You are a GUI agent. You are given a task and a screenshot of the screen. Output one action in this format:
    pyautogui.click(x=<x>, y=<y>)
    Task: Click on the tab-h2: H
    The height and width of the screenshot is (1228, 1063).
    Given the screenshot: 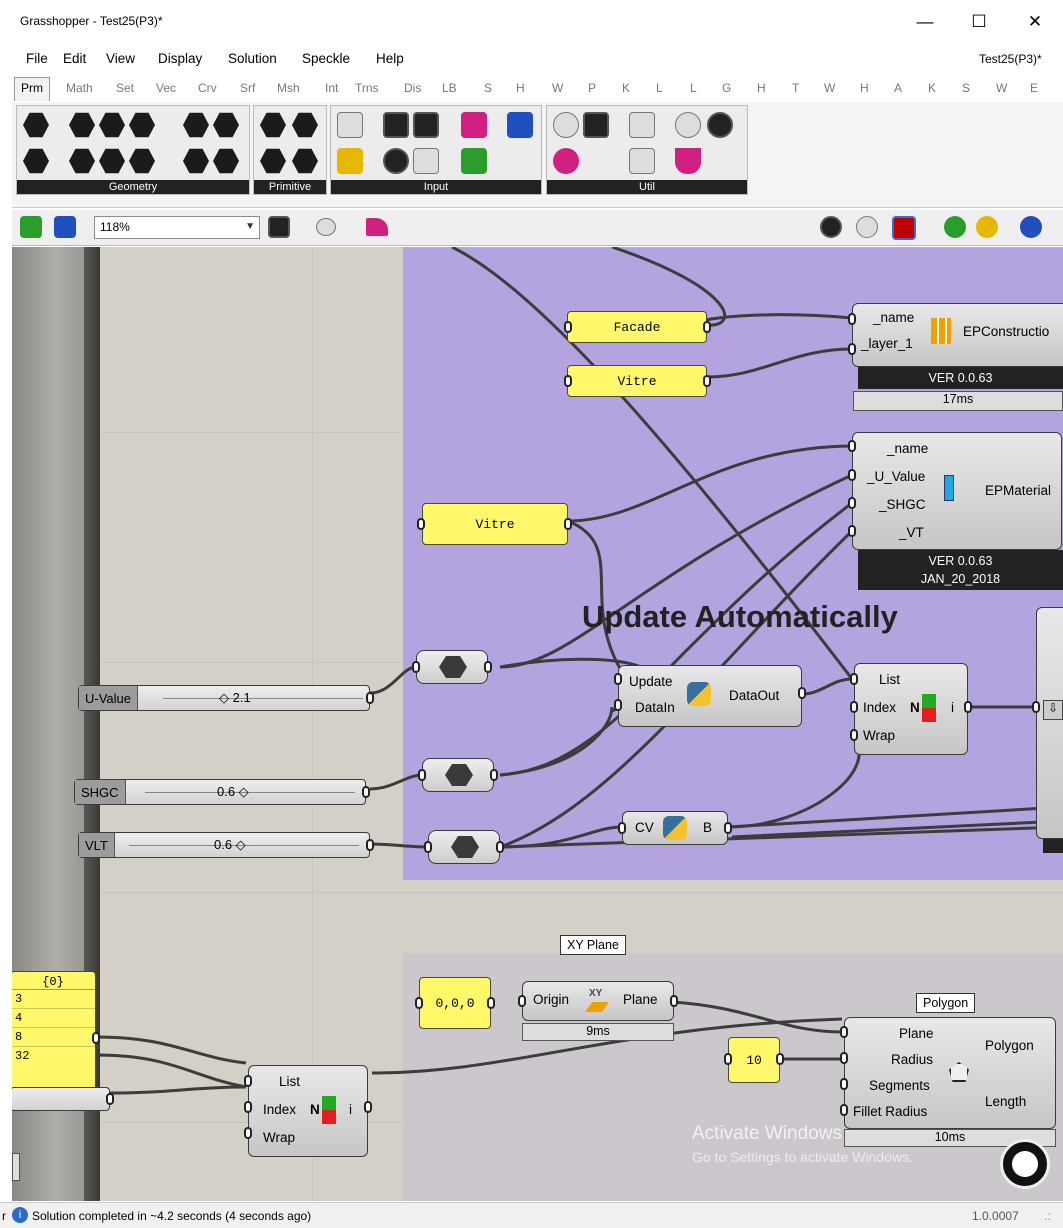 What is the action you would take?
    pyautogui.click(x=761, y=88)
    